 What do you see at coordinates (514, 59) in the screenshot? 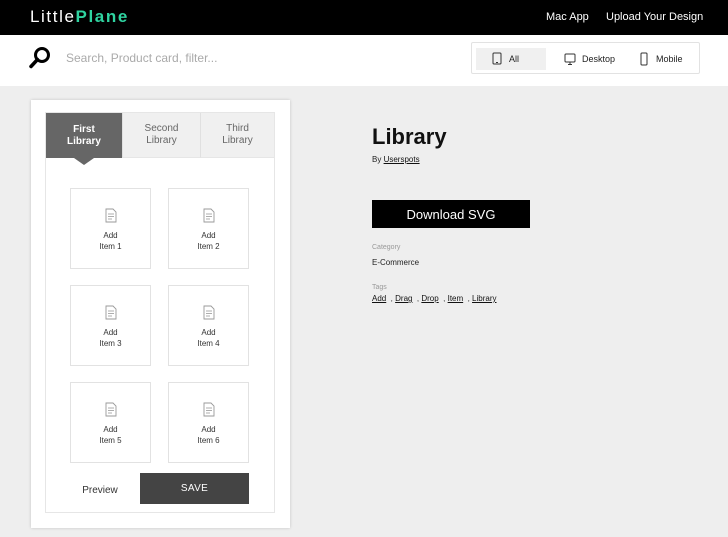
I see `filter-all-label: All` at bounding box center [514, 59].